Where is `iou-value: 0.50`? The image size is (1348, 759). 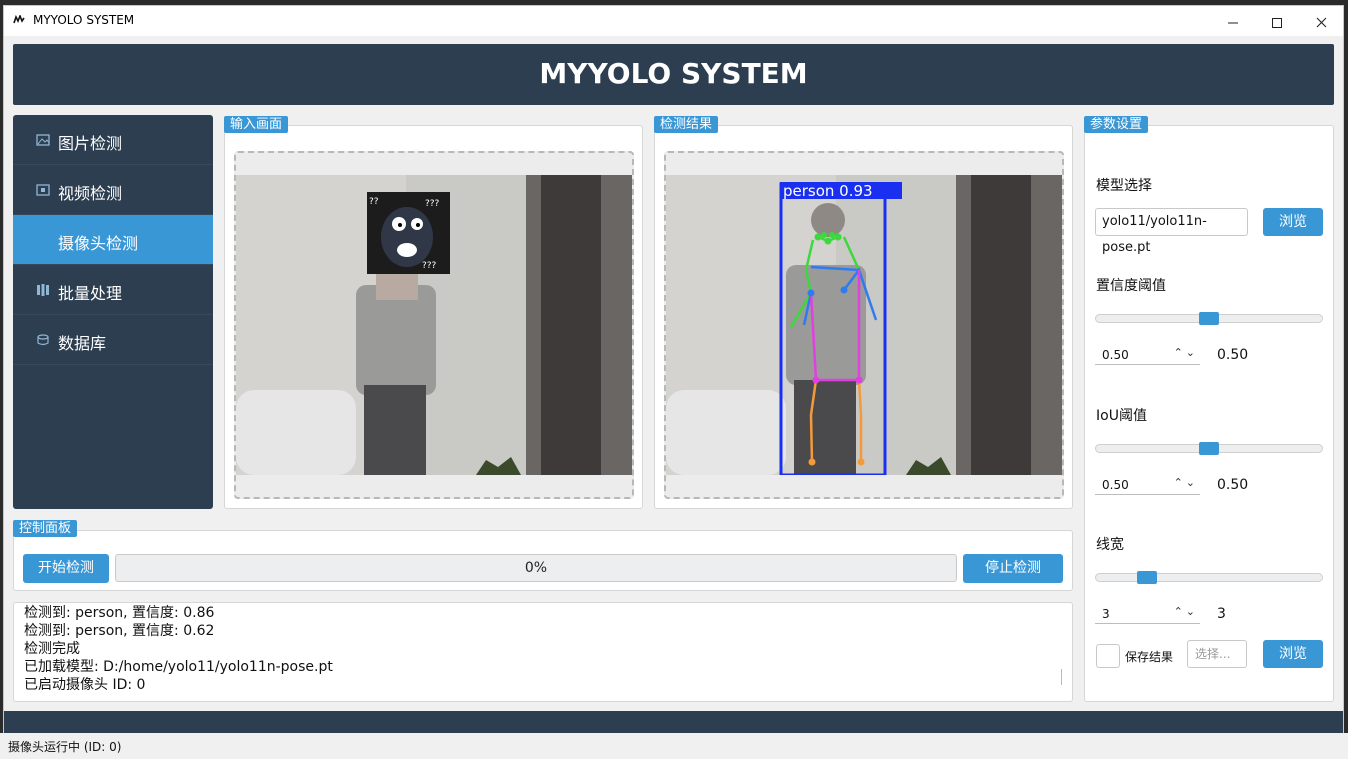 iou-value: 0.50 is located at coordinates (1233, 485).